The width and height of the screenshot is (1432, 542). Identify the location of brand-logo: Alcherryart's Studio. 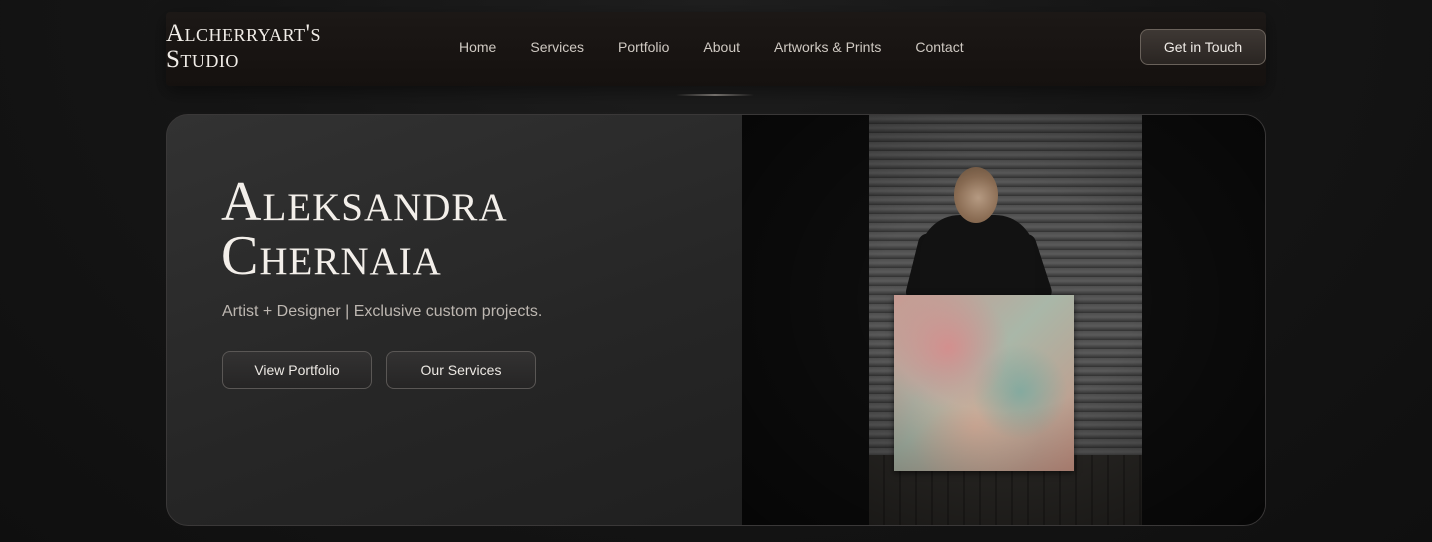
(266, 47).